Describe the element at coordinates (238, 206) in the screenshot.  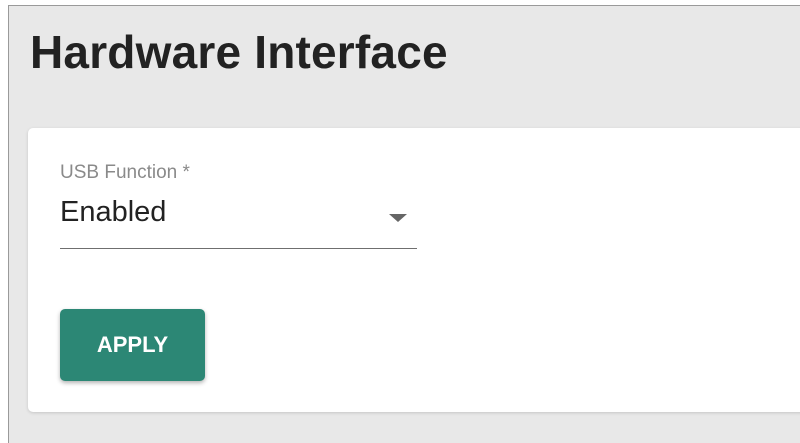
I see `usb-function-select: USB Function * Enabled` at that location.